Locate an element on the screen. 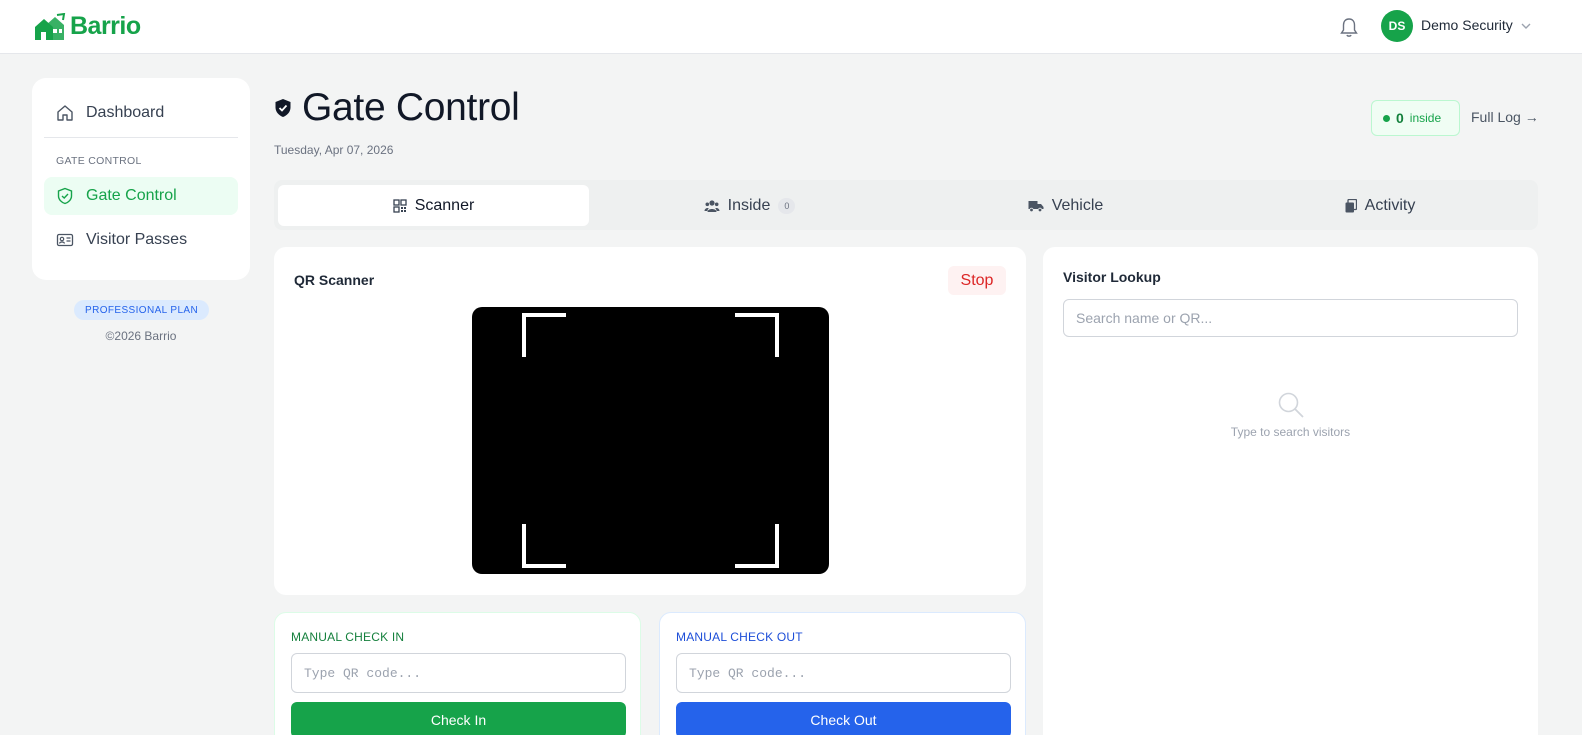  stop-button: Stop is located at coordinates (977, 280).